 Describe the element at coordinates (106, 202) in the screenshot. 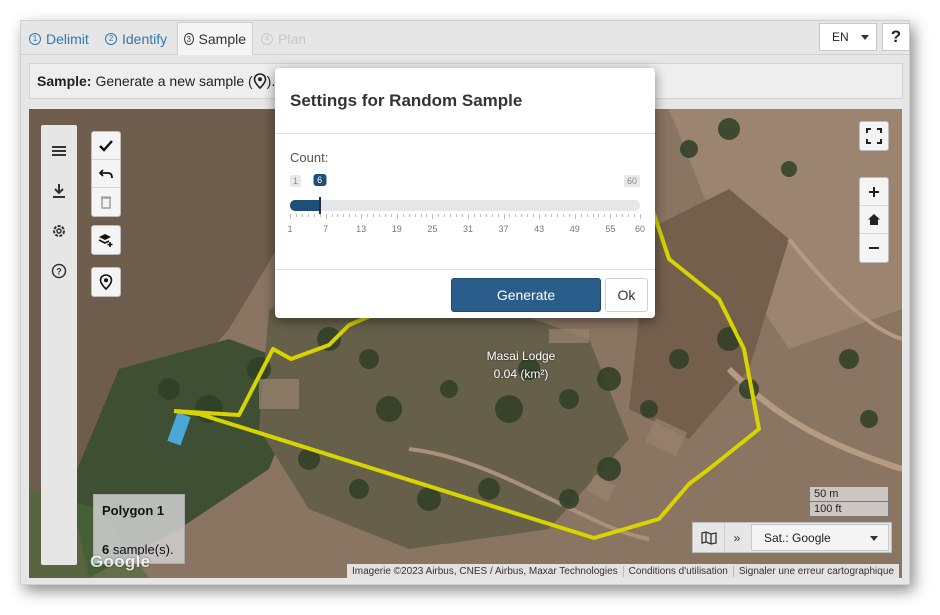

I see `delete-button` at that location.